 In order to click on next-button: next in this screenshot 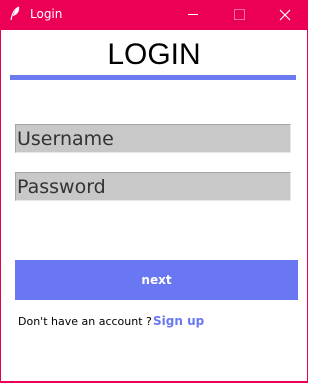, I will do `click(156, 280)`.